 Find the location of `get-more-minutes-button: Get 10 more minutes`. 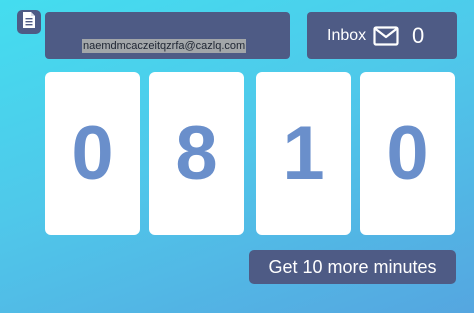

get-more-minutes-button: Get 10 more minutes is located at coordinates (352, 267).